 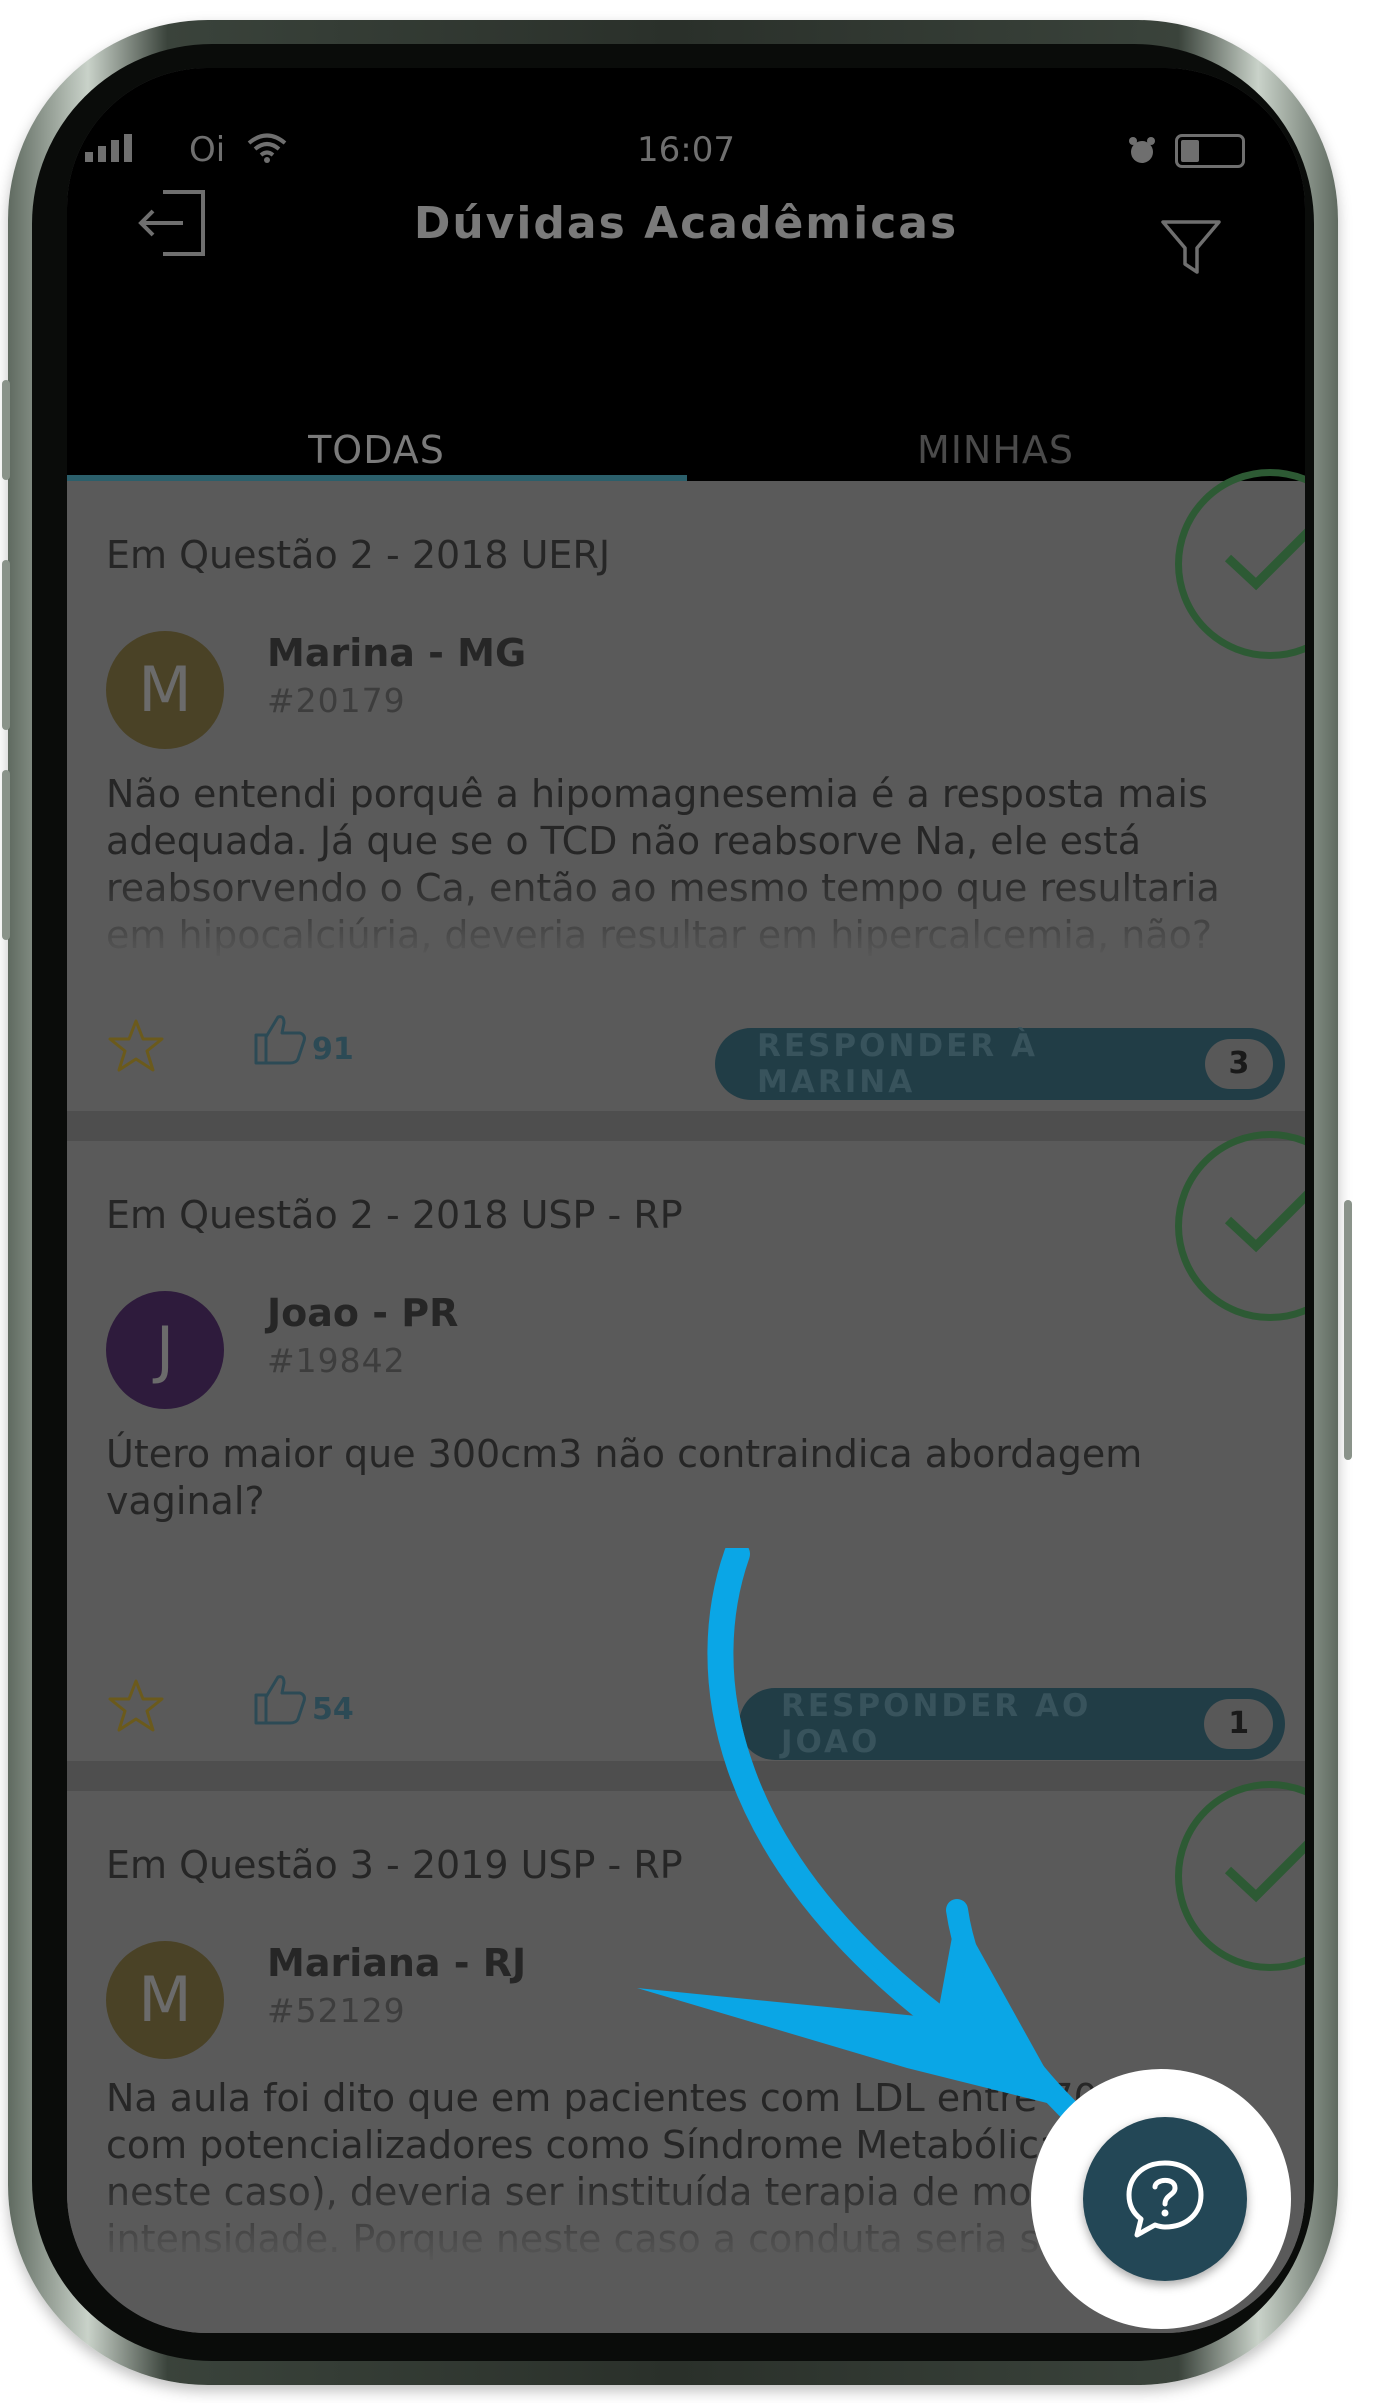 What do you see at coordinates (394, 1215) in the screenshot?
I see `question-reference: Em Questão 2 - 2018 USP - RP` at bounding box center [394, 1215].